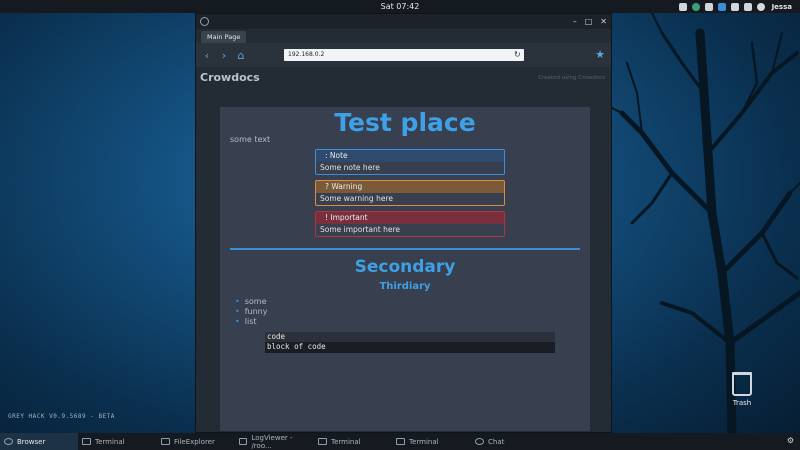 Image resolution: width=800 pixels, height=450 pixels. Describe the element at coordinates (326, 155) in the screenshot. I see `note-icon: :` at that location.